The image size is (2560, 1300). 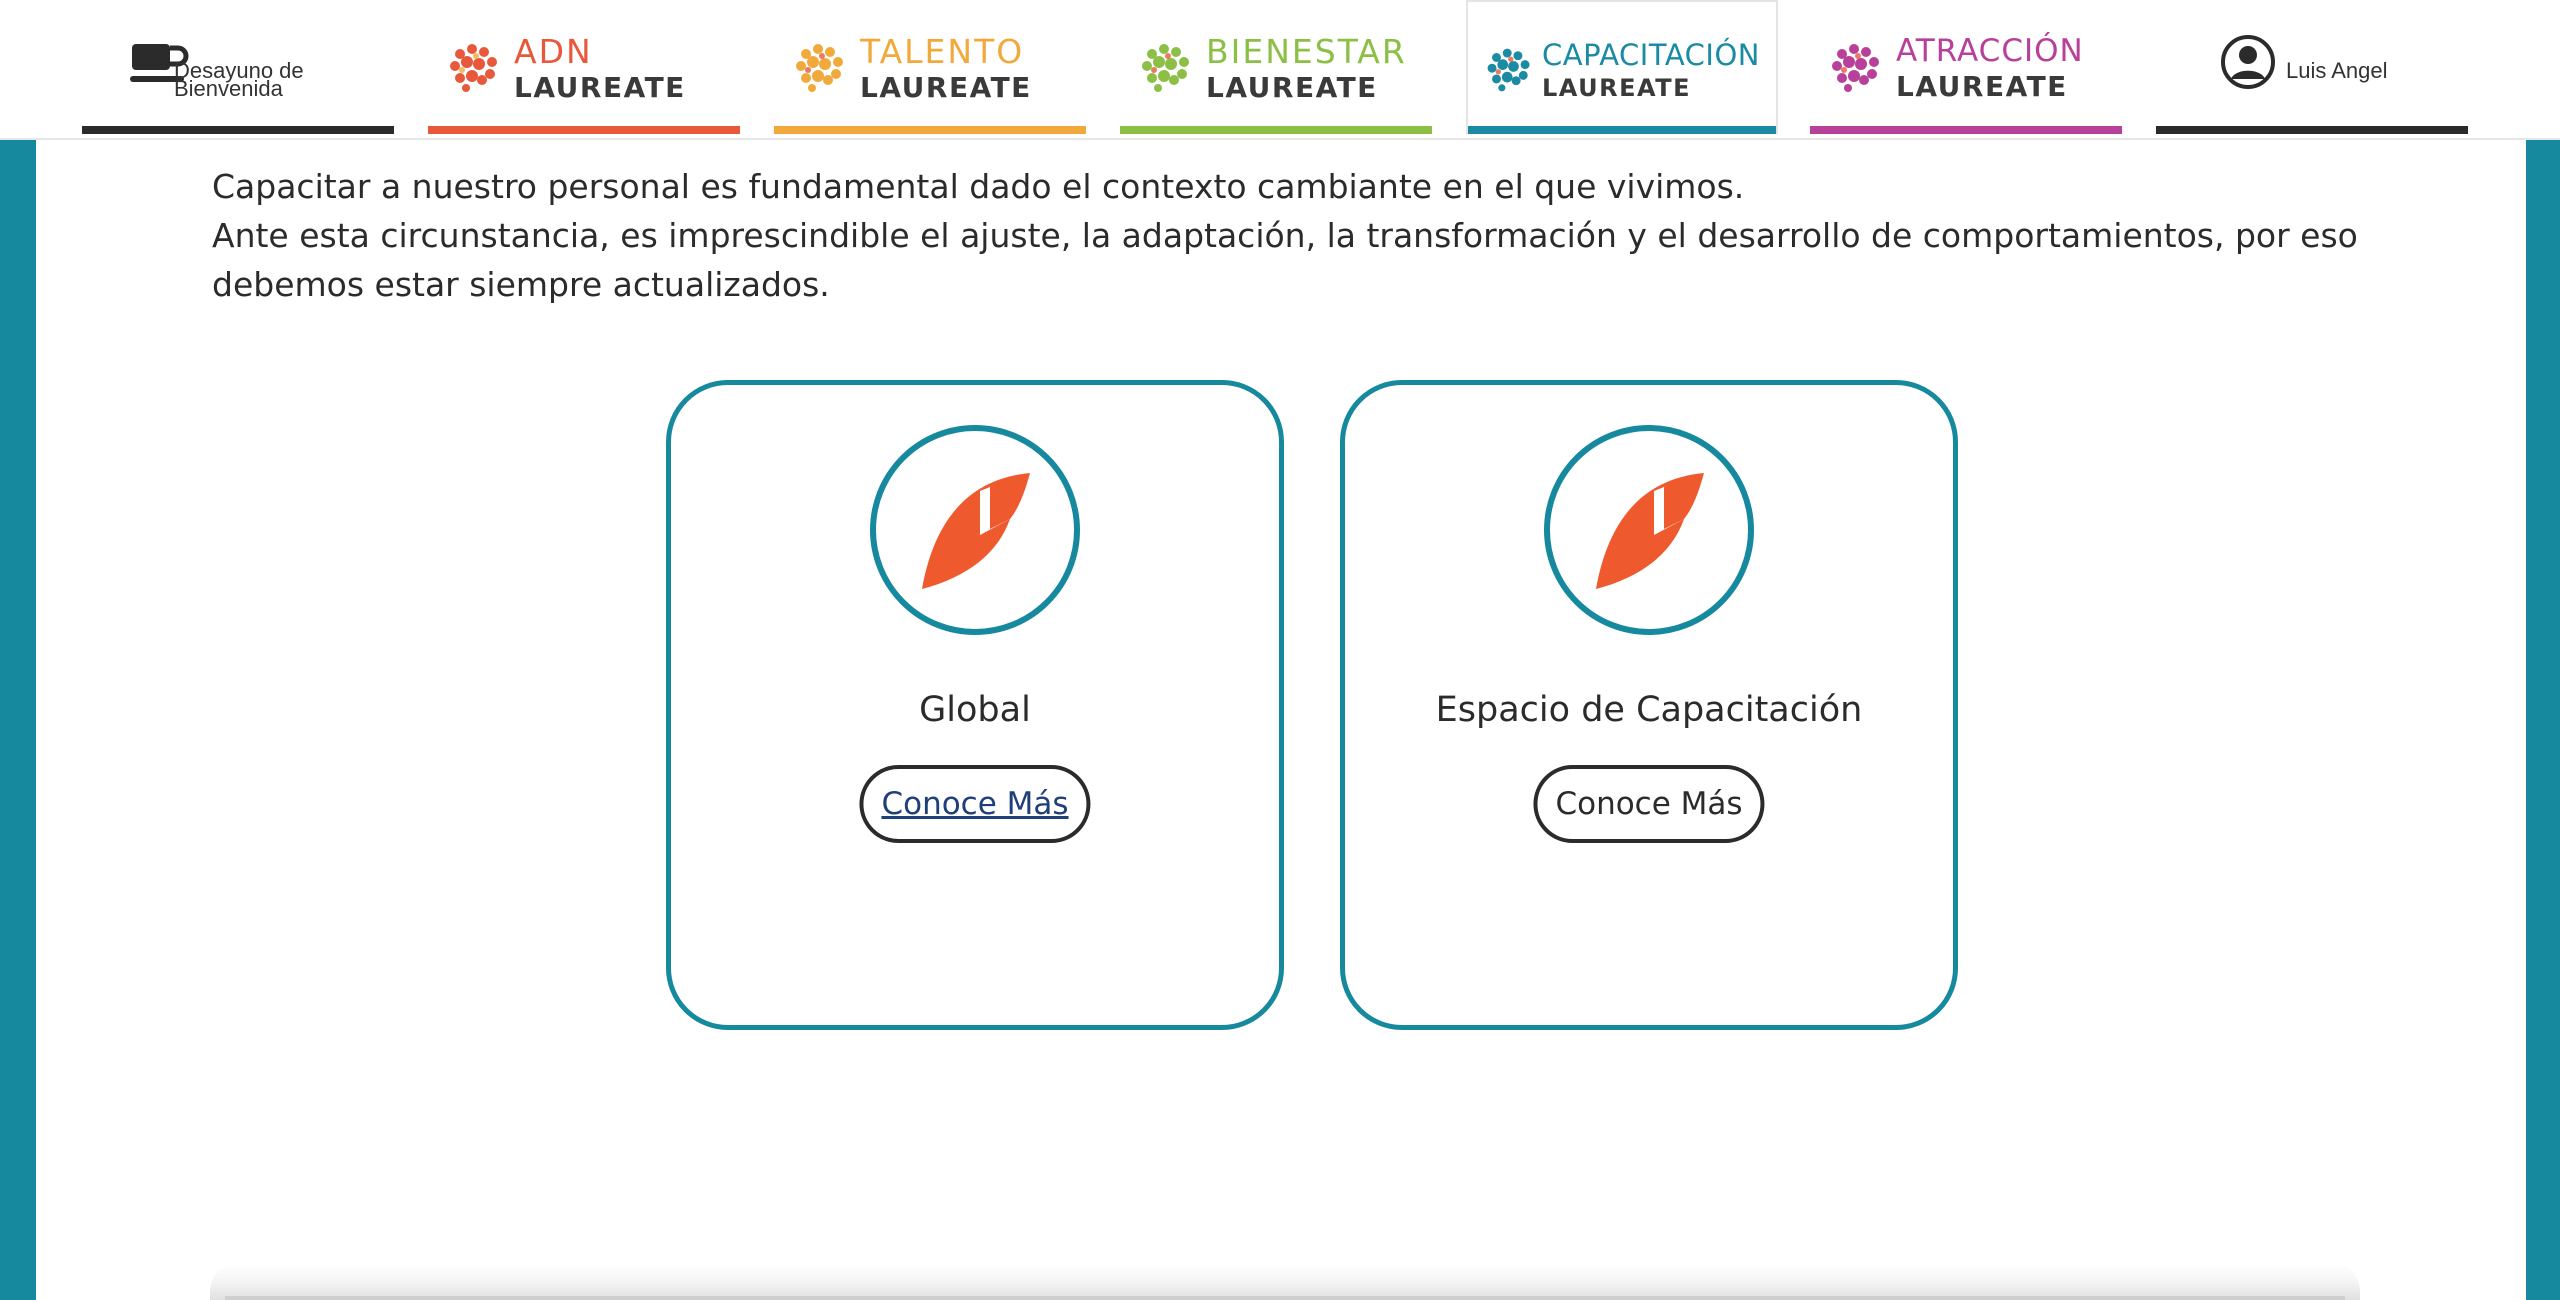 What do you see at coordinates (1616, 87) in the screenshot?
I see `nav-capacitacion-sub: LAUREATE` at bounding box center [1616, 87].